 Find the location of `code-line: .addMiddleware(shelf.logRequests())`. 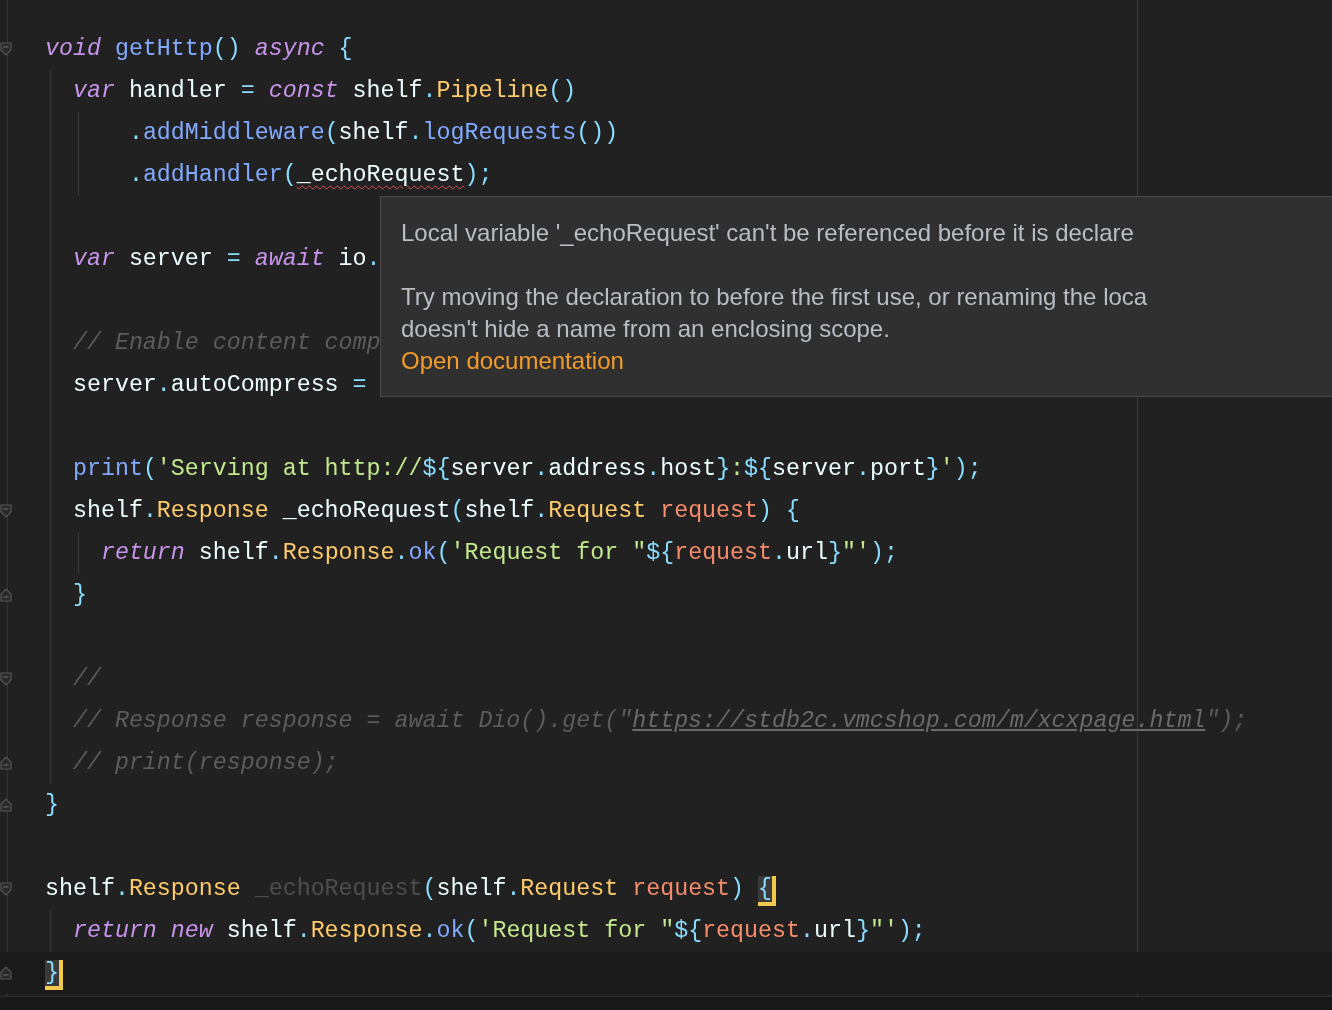

code-line: .addMiddleware(shelf.logRequests()) is located at coordinates (373, 133).